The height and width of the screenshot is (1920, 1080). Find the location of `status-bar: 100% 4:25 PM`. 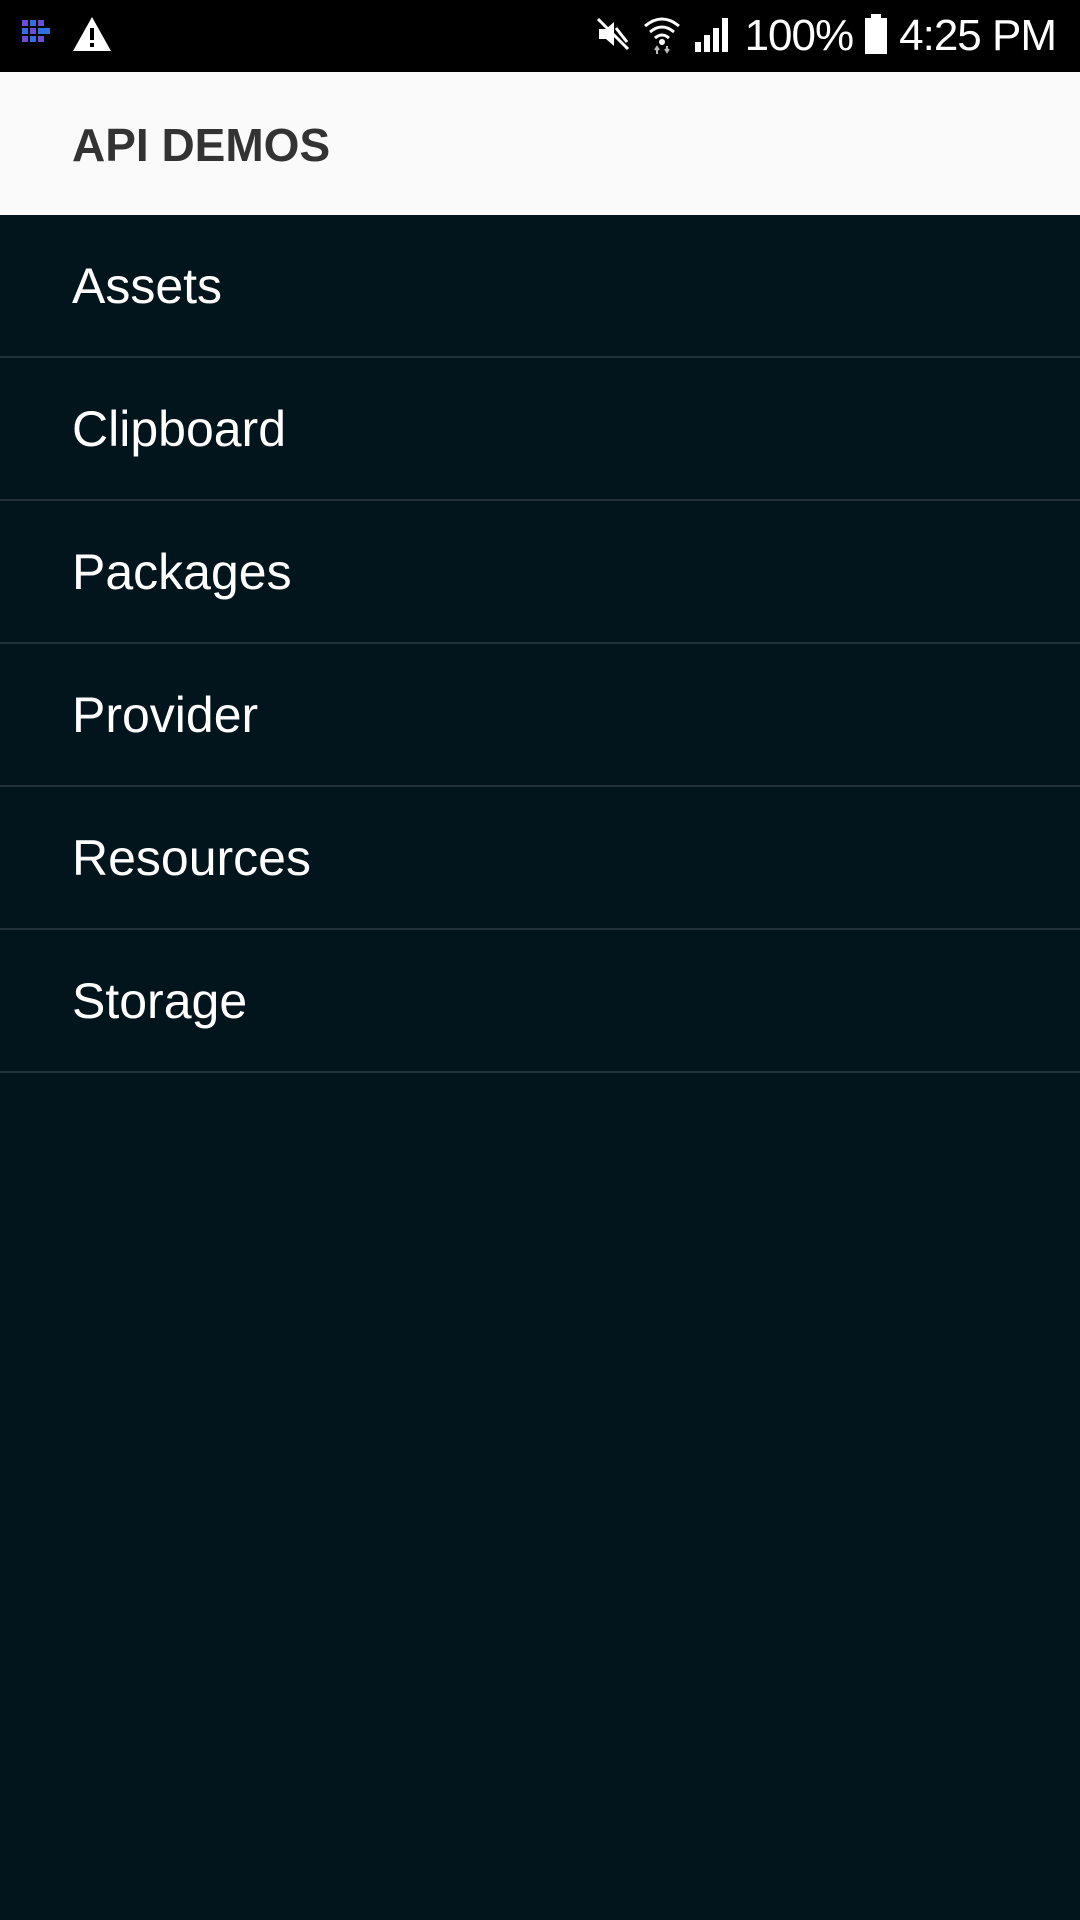

status-bar: 100% 4:25 PM is located at coordinates (540, 36).